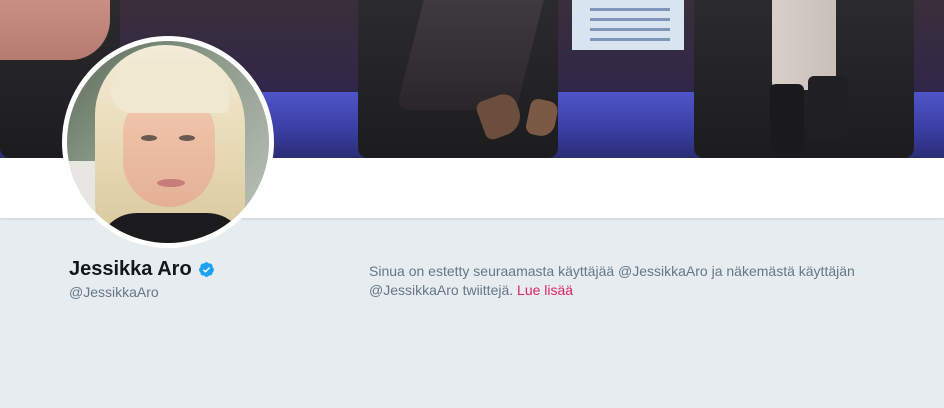 This screenshot has width=944, height=408. Describe the element at coordinates (545, 290) in the screenshot. I see `learn-more-link: Lue lisää` at that location.